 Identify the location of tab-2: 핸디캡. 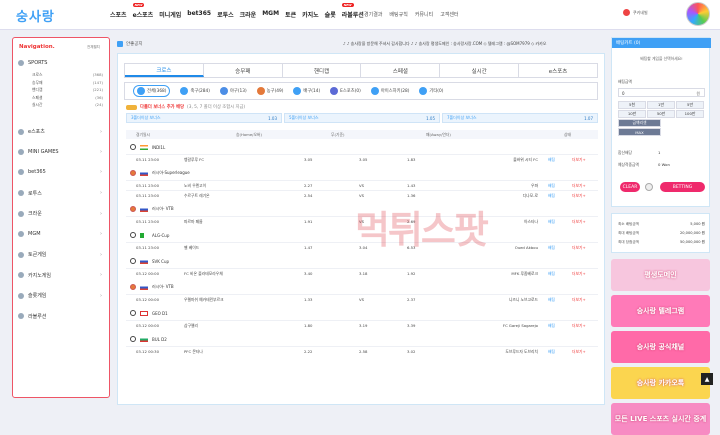
(322, 70).